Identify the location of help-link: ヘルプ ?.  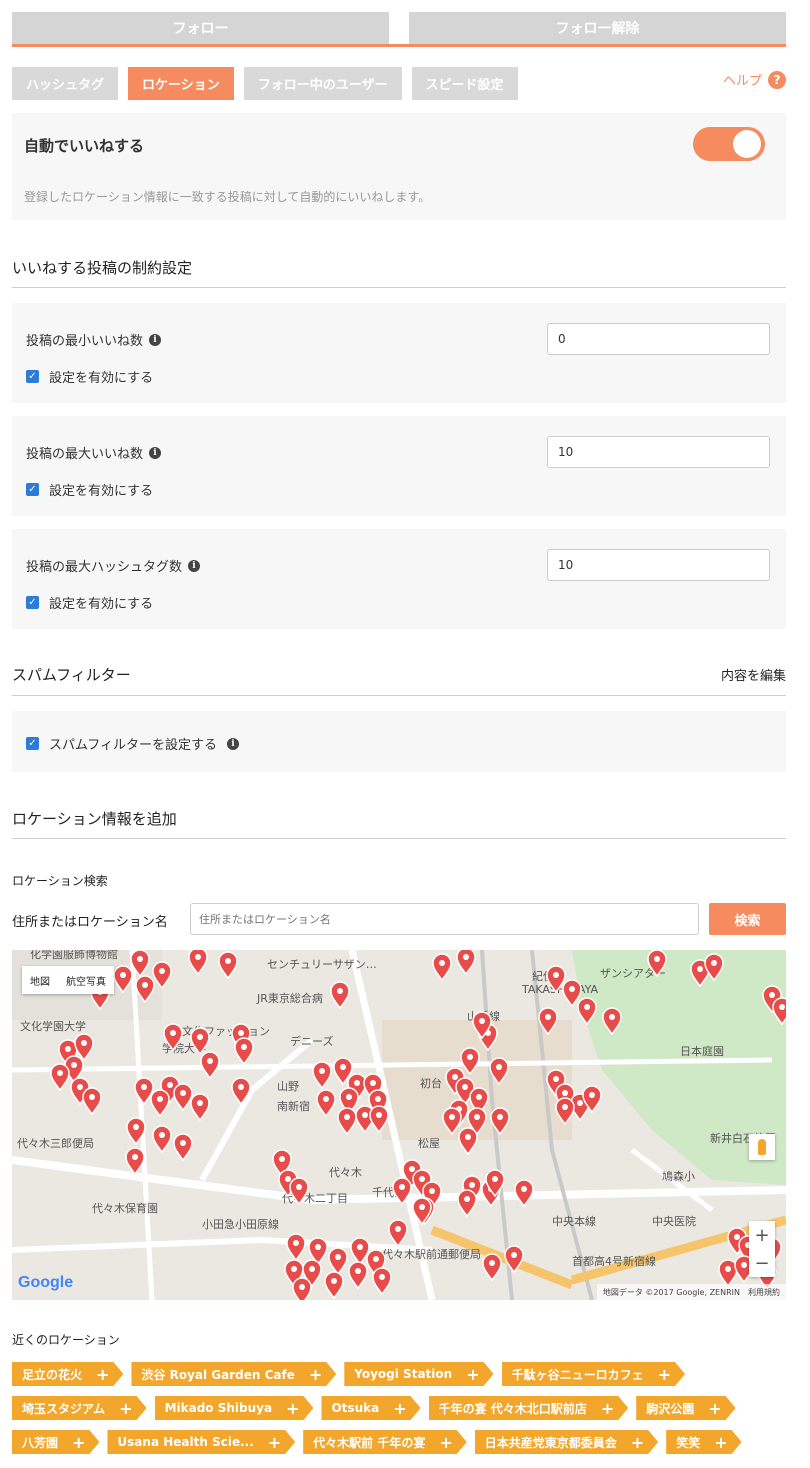
(754, 79).